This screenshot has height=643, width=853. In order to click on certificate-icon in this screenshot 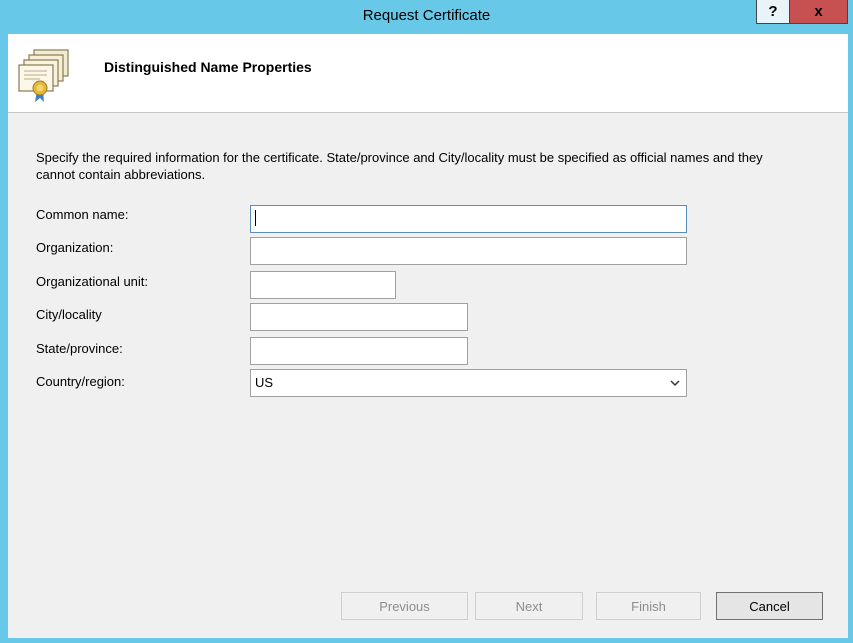, I will do `click(43, 75)`.